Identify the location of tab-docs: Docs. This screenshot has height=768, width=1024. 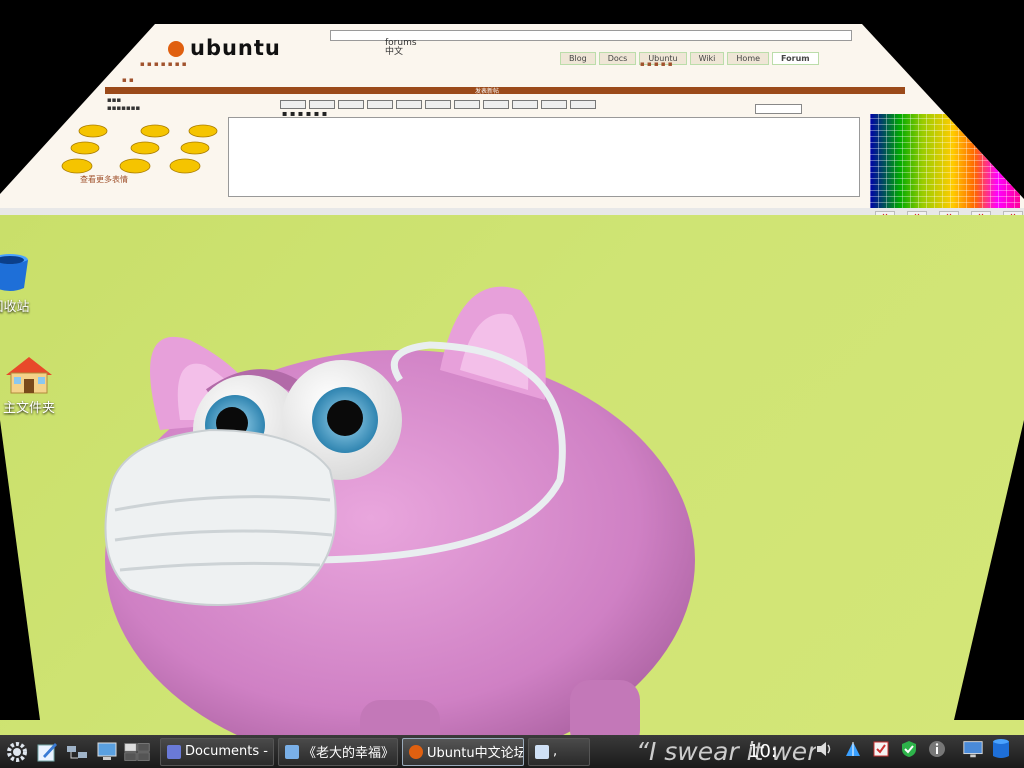
(617, 58).